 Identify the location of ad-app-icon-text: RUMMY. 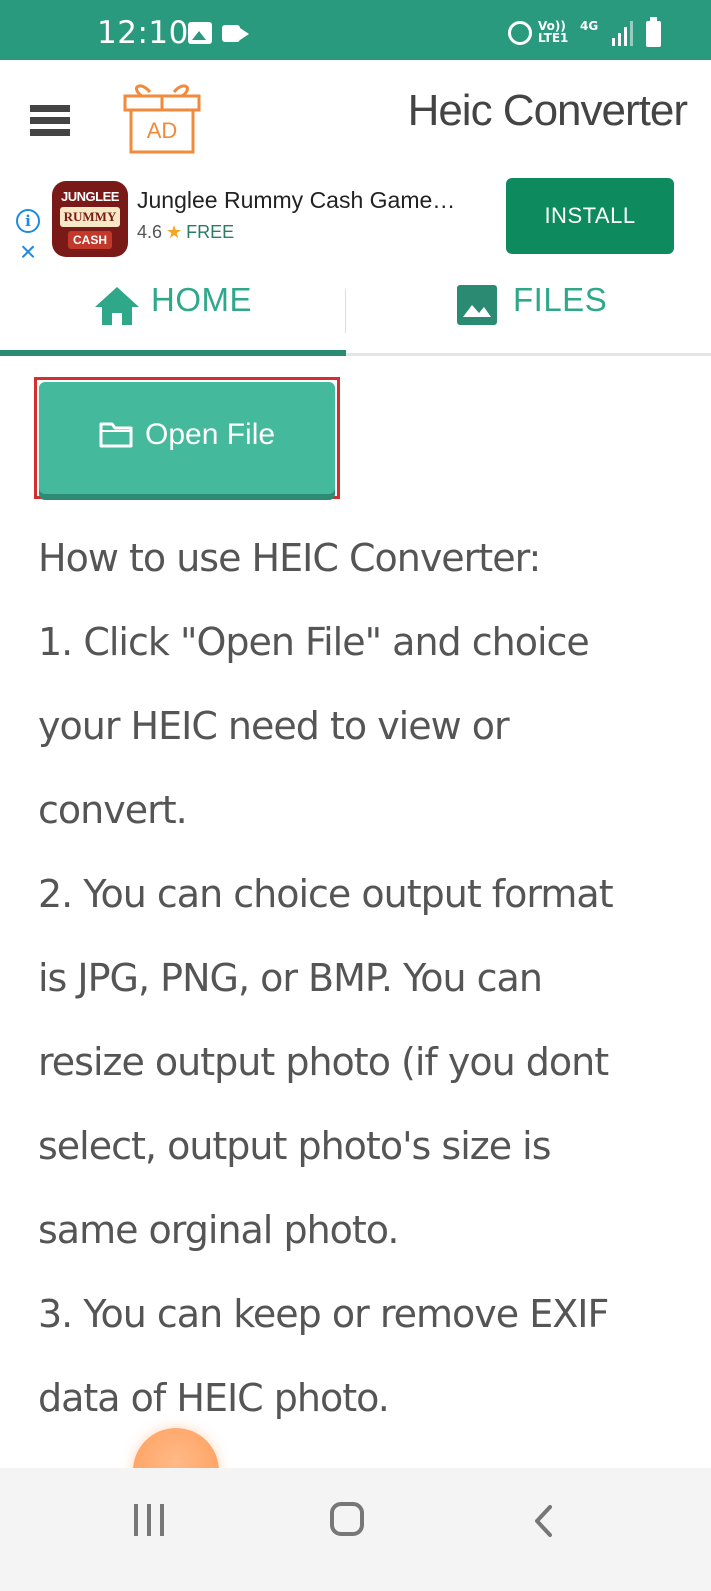
(90, 217).